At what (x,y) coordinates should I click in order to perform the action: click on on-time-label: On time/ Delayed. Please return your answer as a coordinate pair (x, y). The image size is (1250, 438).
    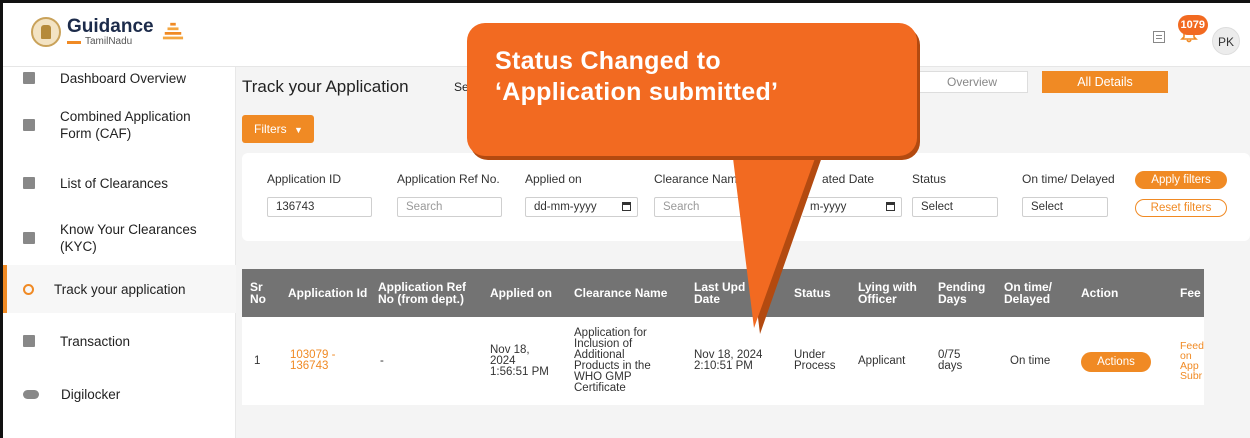
    Looking at the image, I should click on (1068, 179).